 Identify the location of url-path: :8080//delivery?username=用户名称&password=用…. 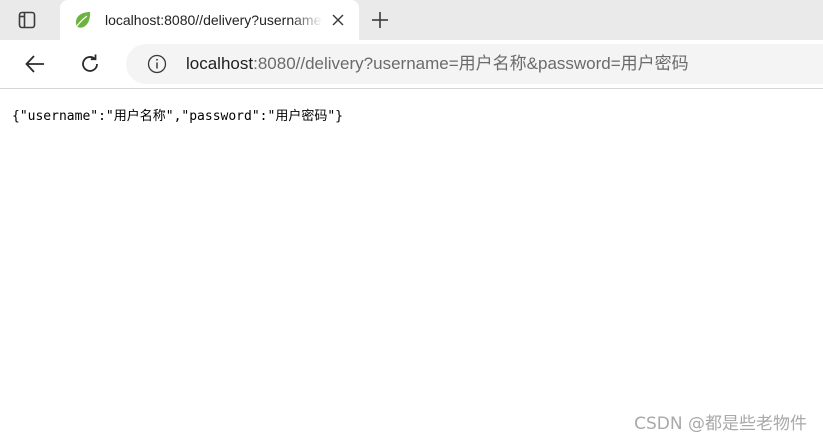
(471, 63).